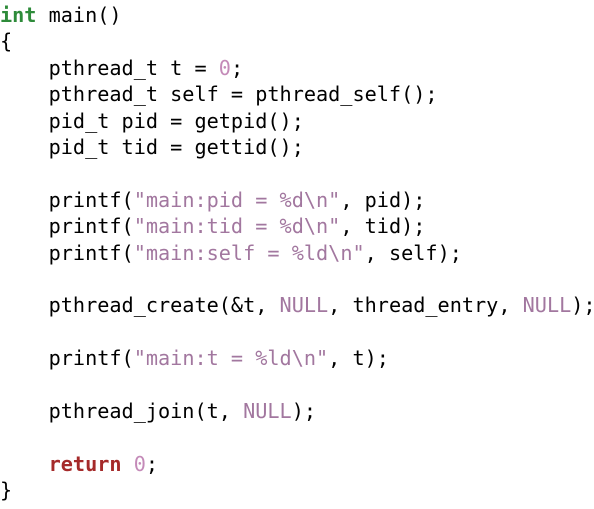 The image size is (594, 509). I want to click on code-token: main(), so click(79, 15).